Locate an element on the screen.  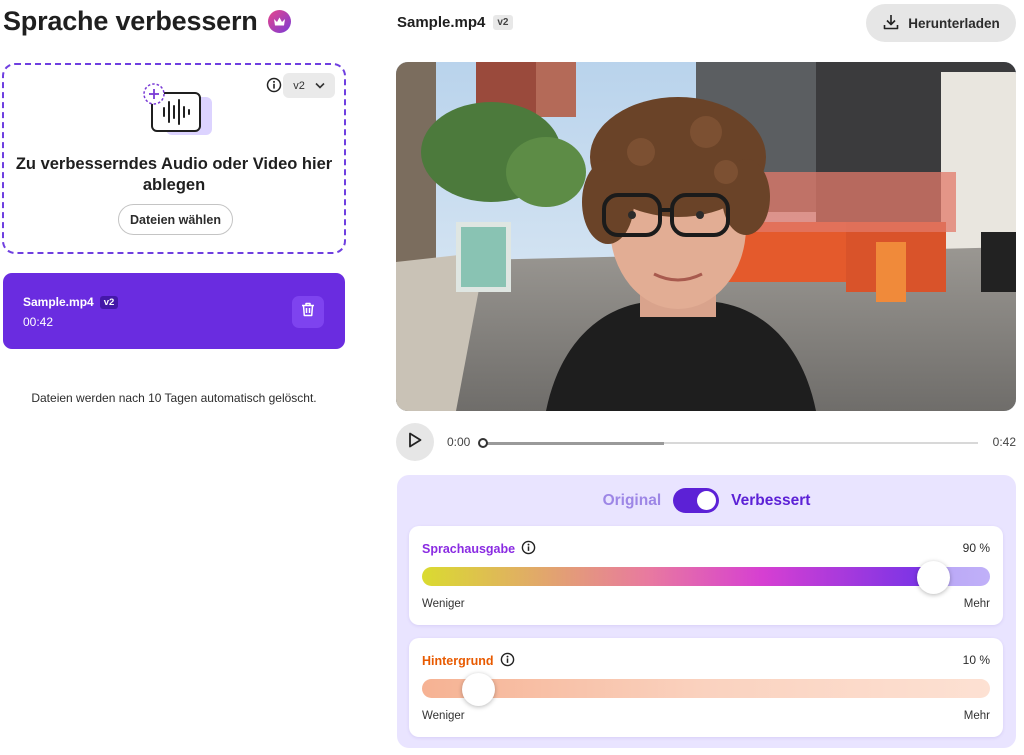
background-slider-track is located at coordinates (706, 688).